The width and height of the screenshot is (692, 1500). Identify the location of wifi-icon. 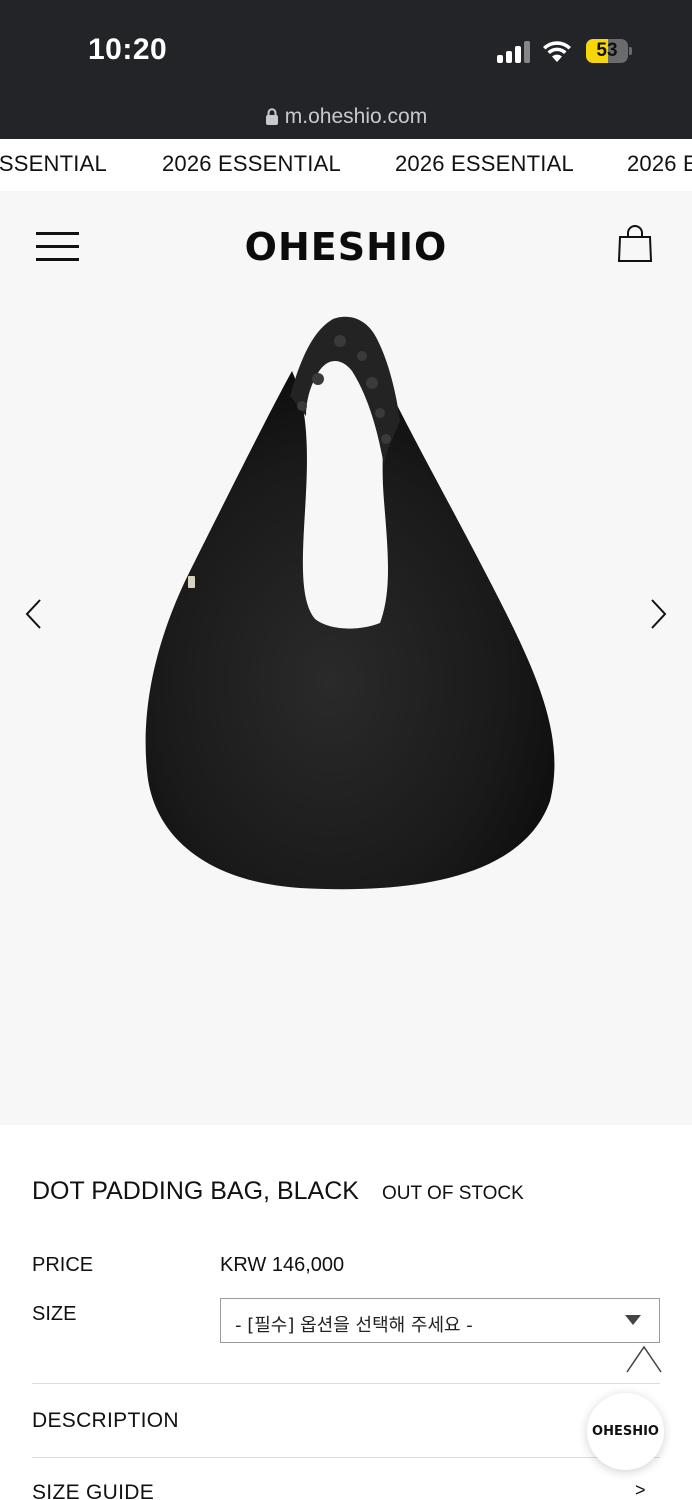
(557, 51).